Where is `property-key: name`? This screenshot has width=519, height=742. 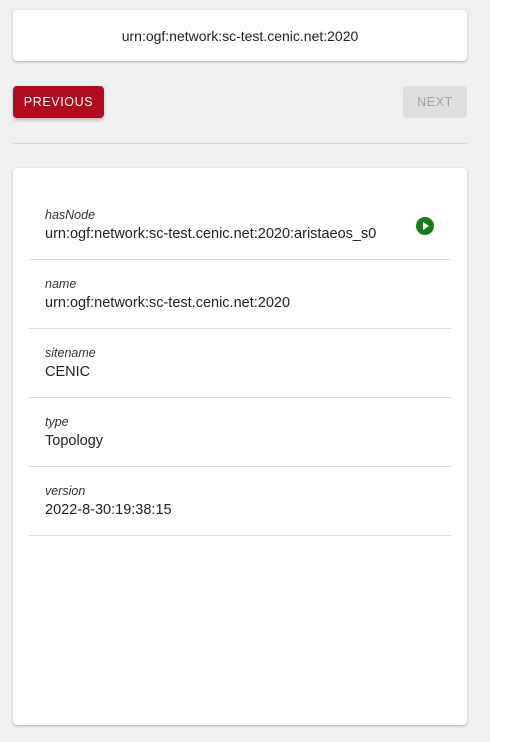 property-key: name is located at coordinates (61, 284).